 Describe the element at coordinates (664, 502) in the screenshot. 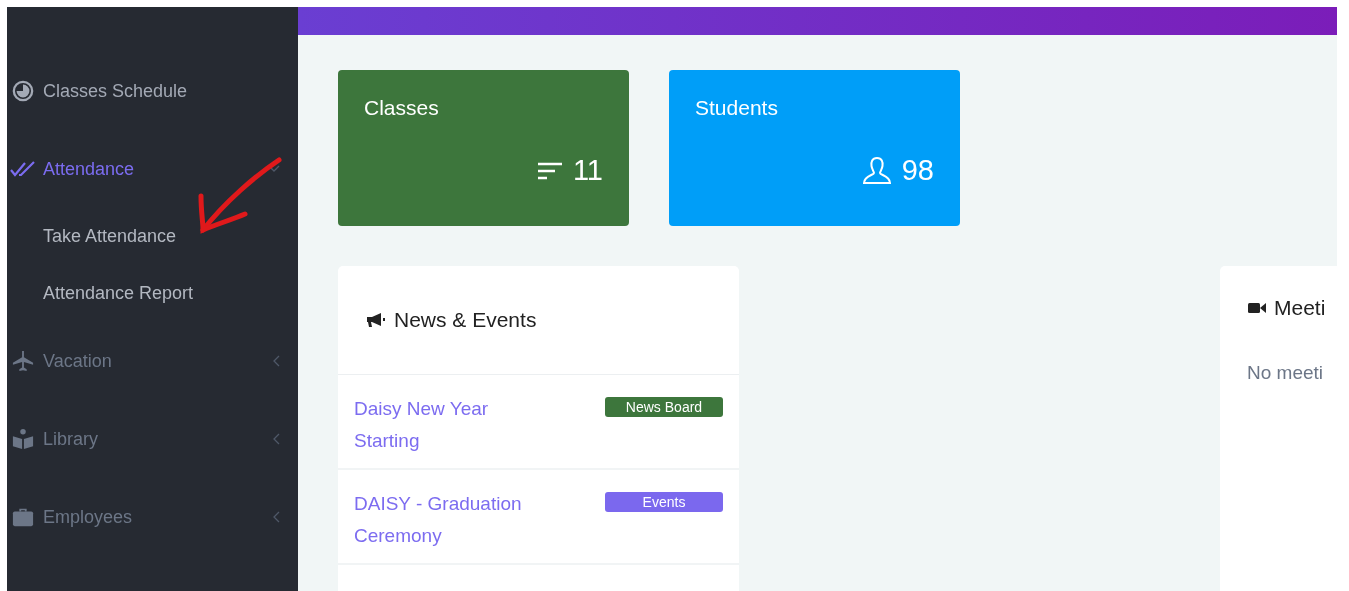

I see `category-tag: Events` at that location.